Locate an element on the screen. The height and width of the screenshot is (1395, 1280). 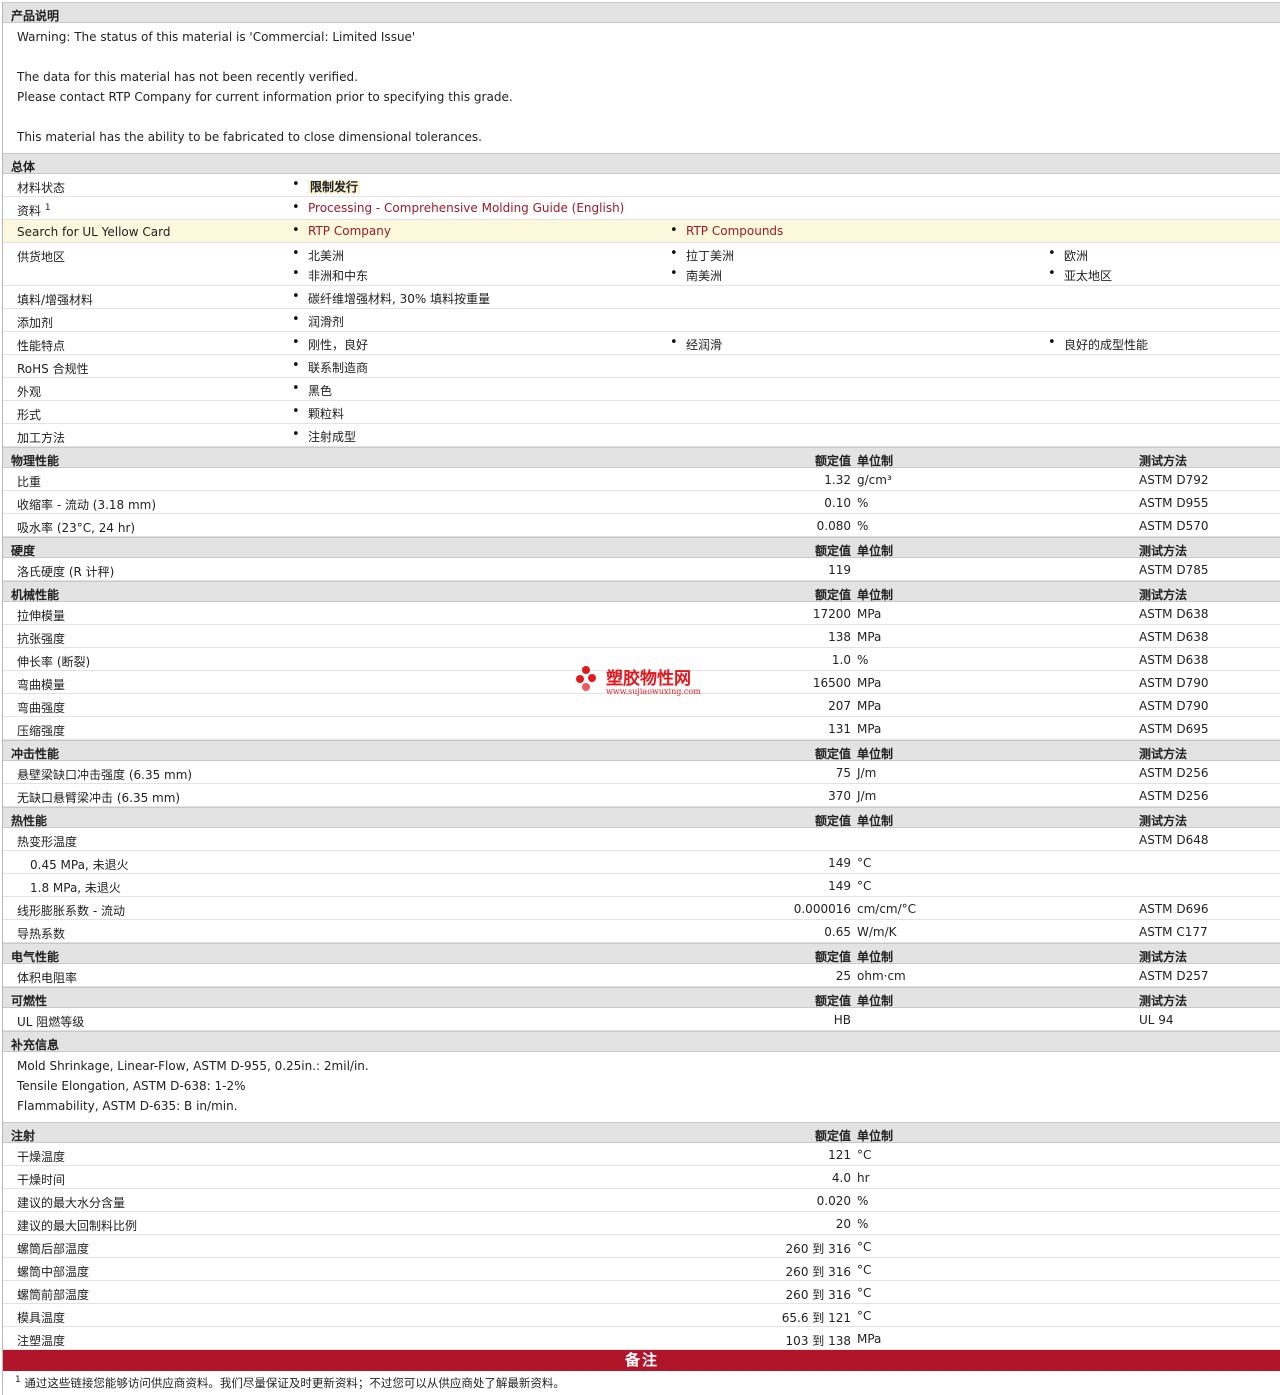
section-header: 热性能 额定值 单位制 测试方法 is located at coordinates (641, 817).